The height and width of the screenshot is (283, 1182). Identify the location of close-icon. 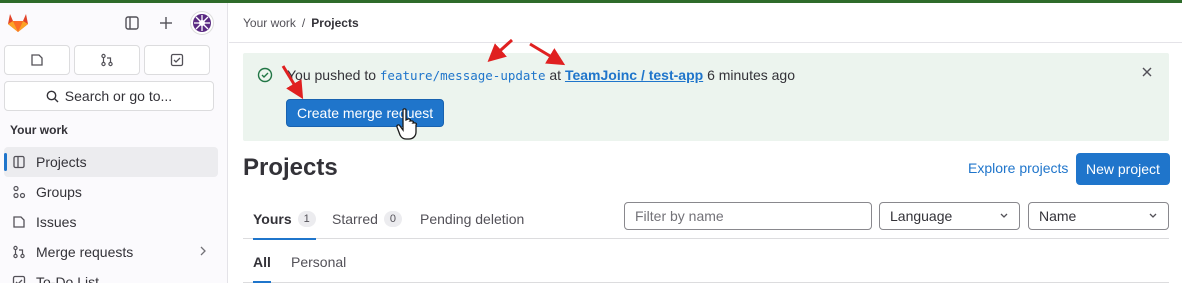
(1147, 74).